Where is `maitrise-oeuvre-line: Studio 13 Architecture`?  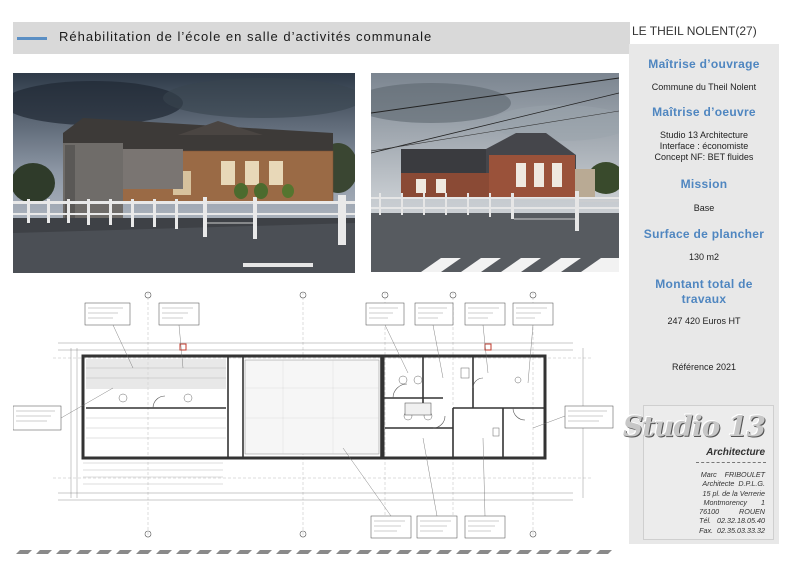 maitrise-oeuvre-line: Studio 13 Architecture is located at coordinates (704, 135).